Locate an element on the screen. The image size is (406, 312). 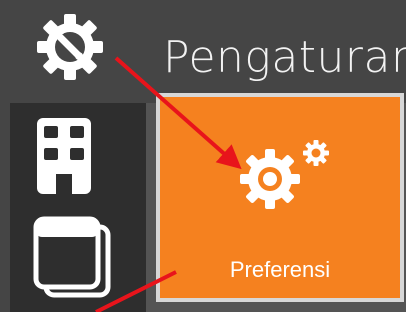
sidebar-item-buildings is located at coordinates (78, 153).